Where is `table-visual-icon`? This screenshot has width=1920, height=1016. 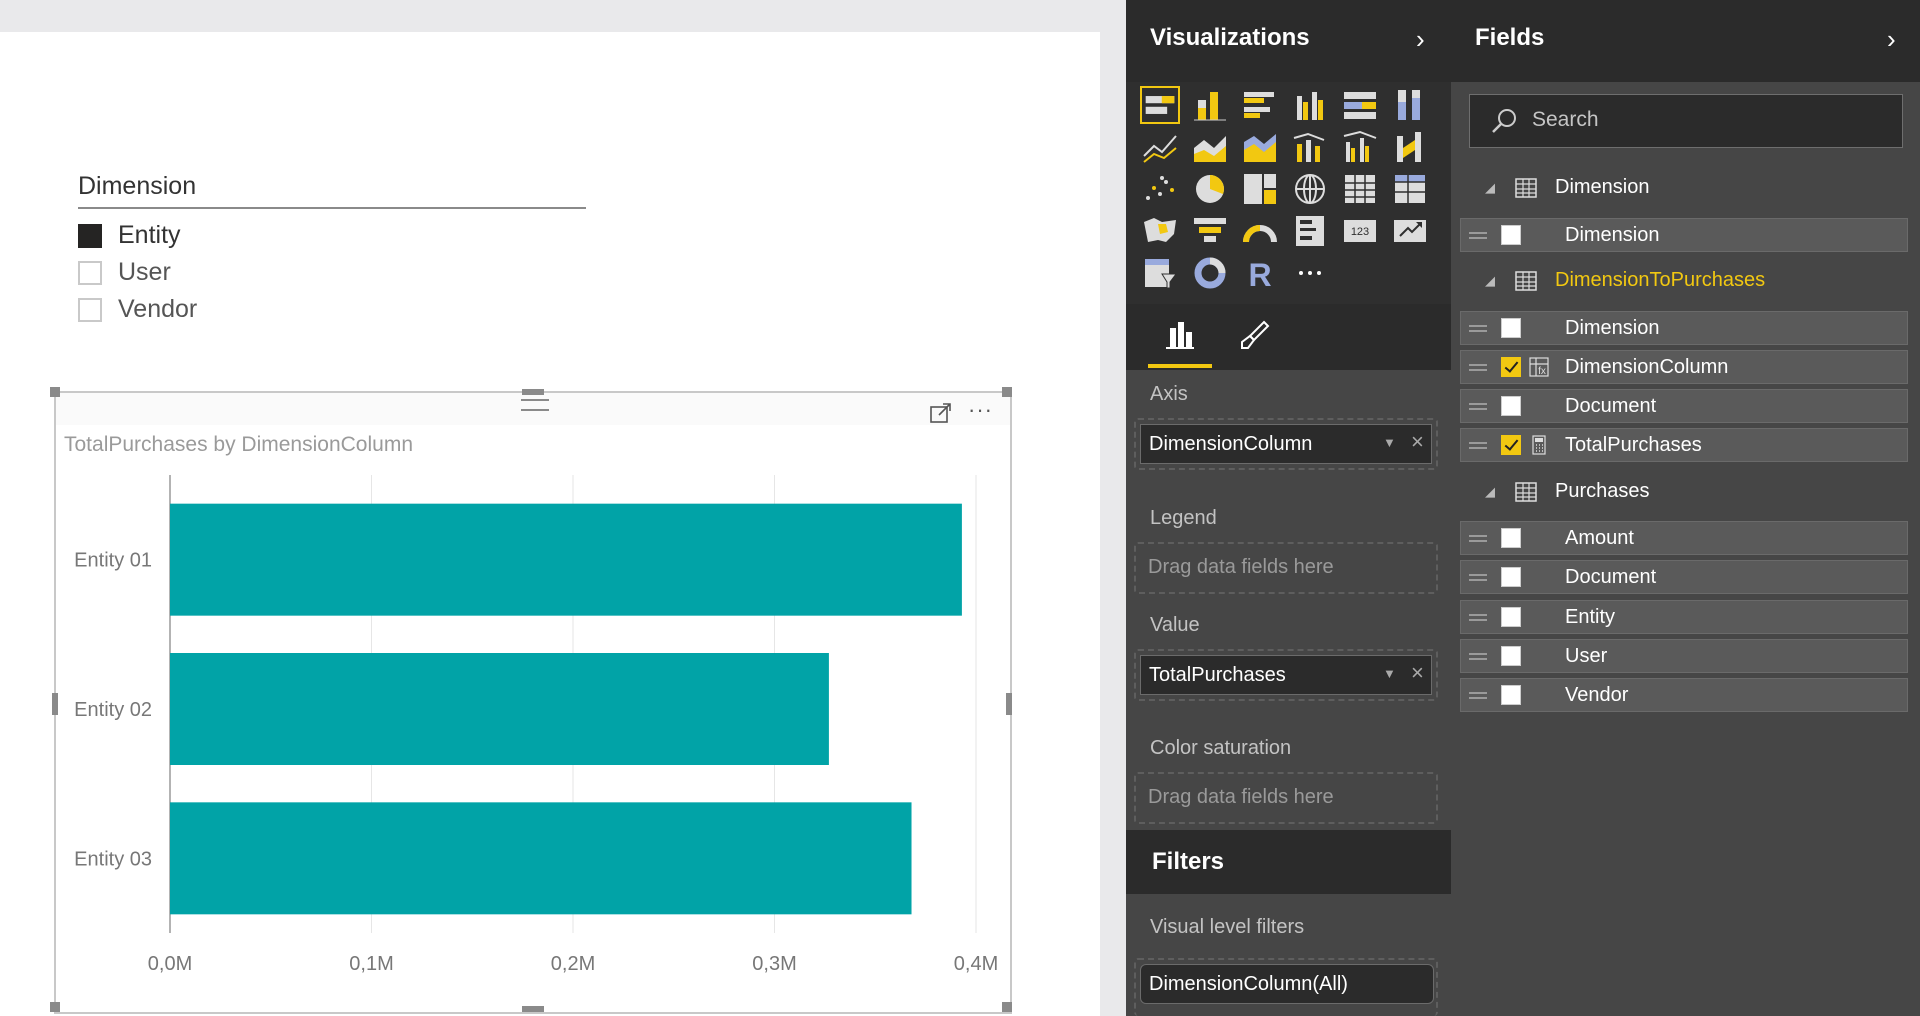 table-visual-icon is located at coordinates (1360, 189).